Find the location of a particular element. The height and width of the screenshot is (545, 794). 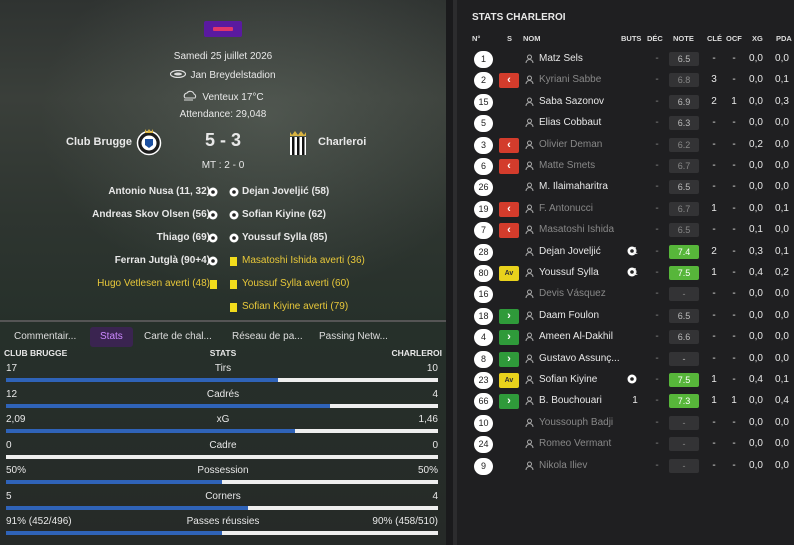

player-row: 8 › Gustavo Assunç... - - - -0,0 0,0 is located at coordinates (625, 359).